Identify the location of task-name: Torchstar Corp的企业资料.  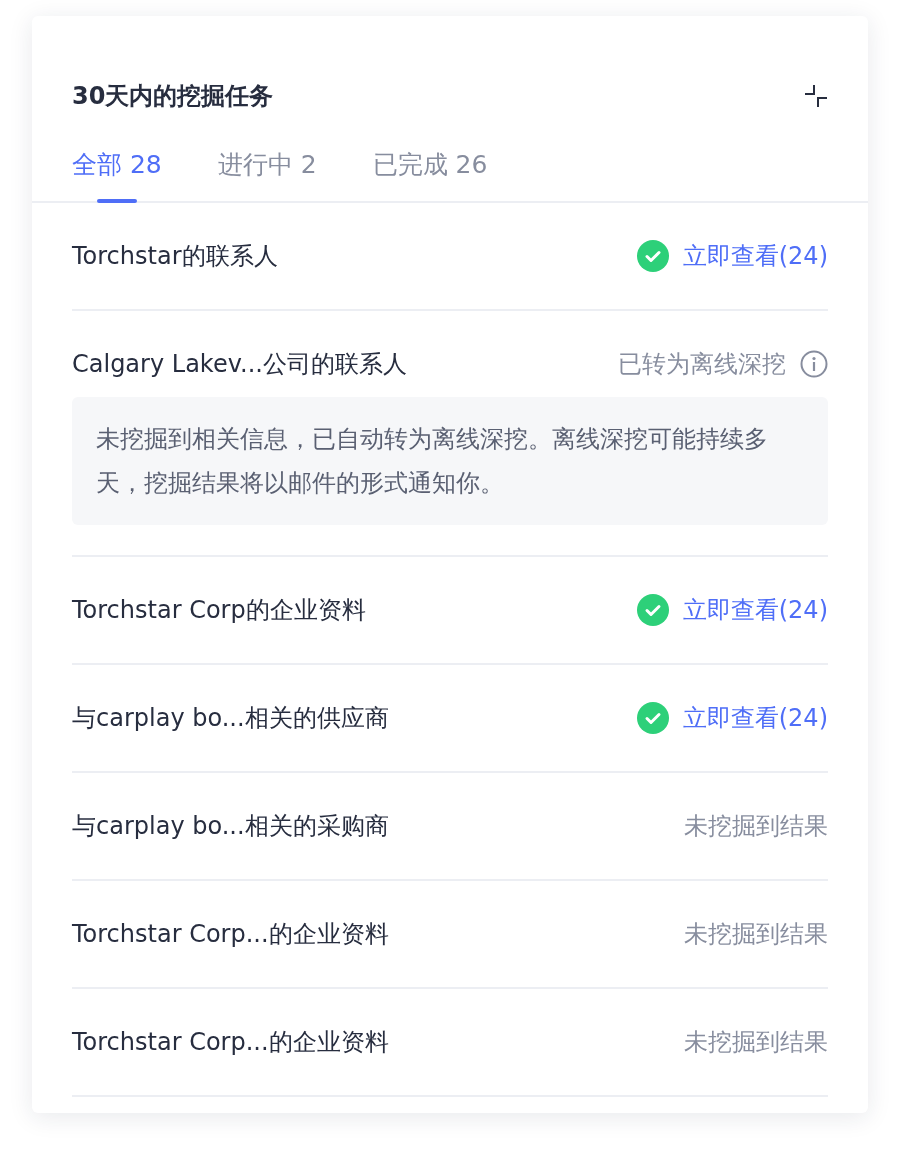
(219, 610).